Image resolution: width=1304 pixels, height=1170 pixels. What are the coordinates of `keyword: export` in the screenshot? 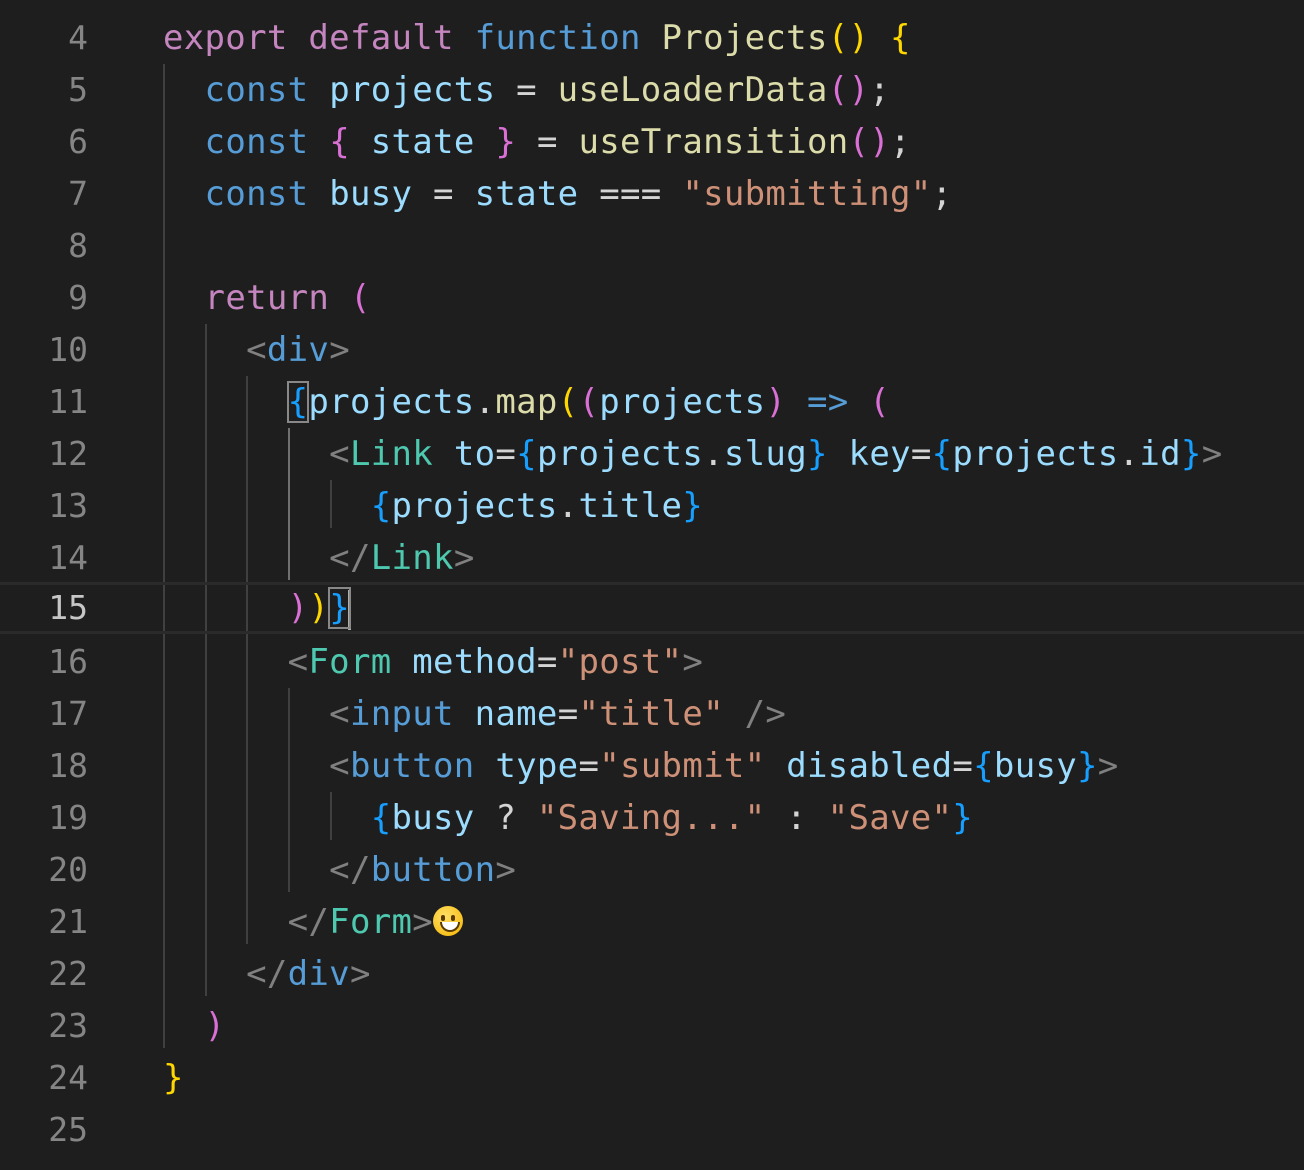 It's located at (225, 38).